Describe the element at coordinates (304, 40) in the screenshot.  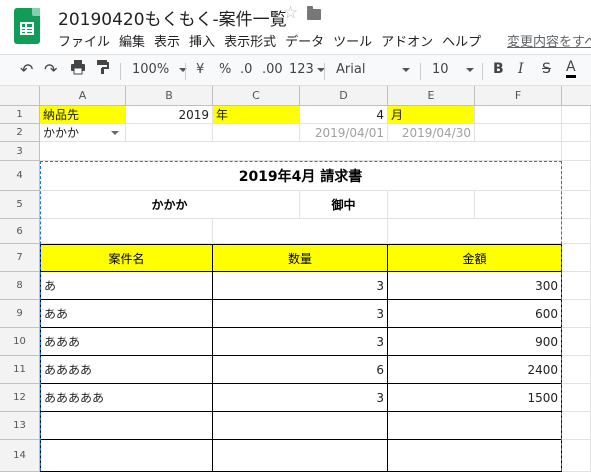
I see `menu-data: データ` at that location.